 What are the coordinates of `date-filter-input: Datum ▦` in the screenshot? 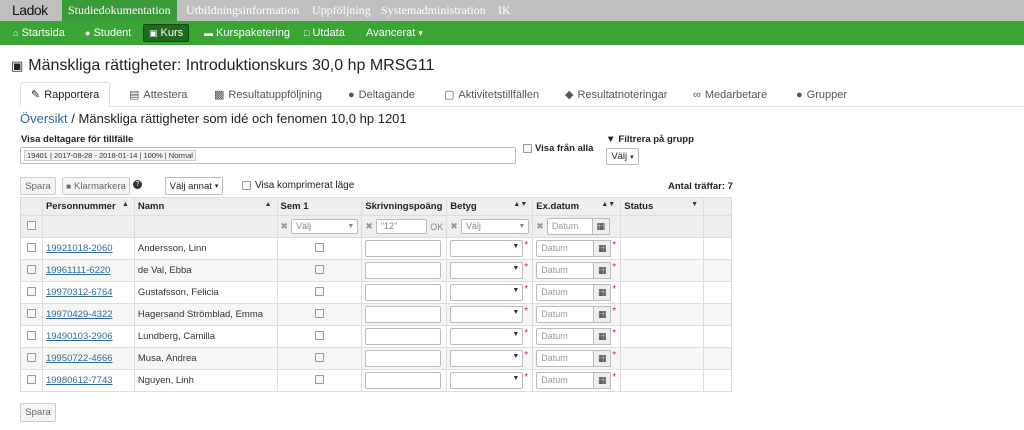 It's located at (578, 226).